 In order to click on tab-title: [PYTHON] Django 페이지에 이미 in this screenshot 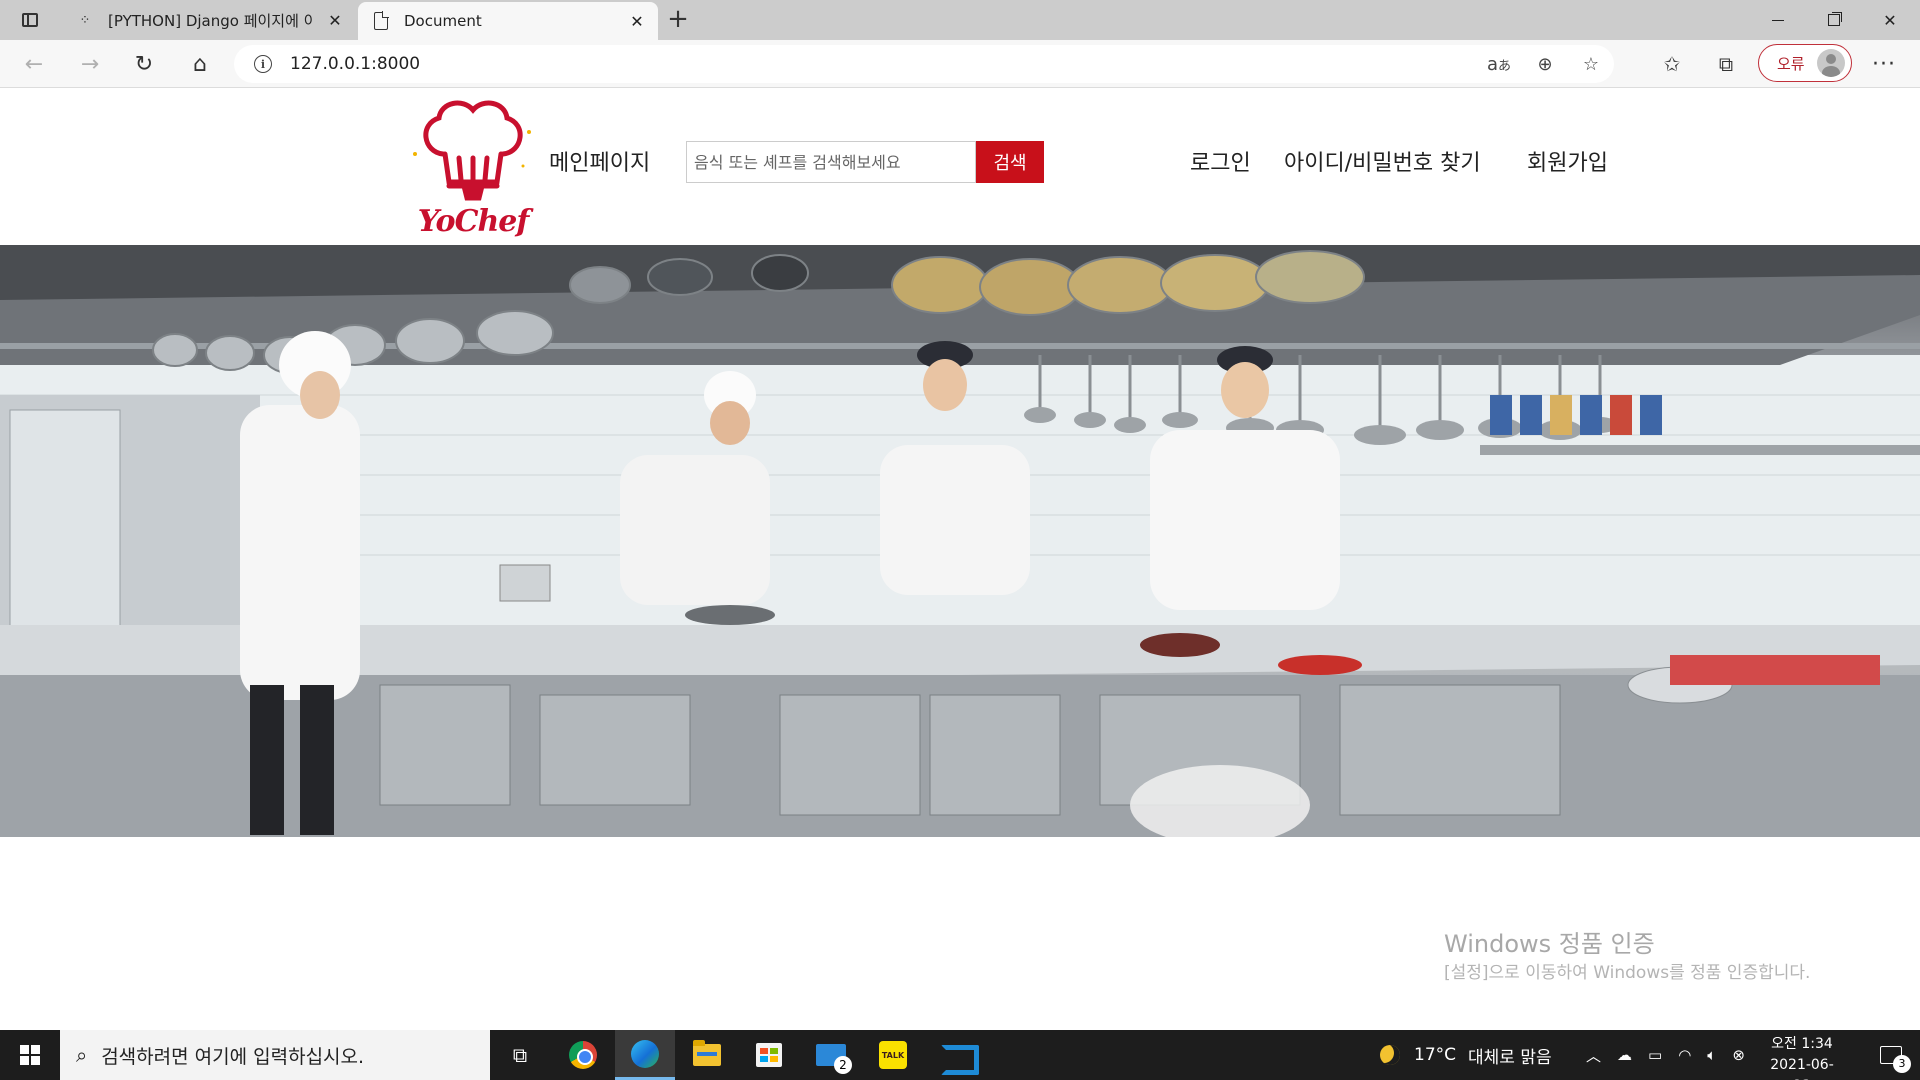, I will do `click(211, 20)`.